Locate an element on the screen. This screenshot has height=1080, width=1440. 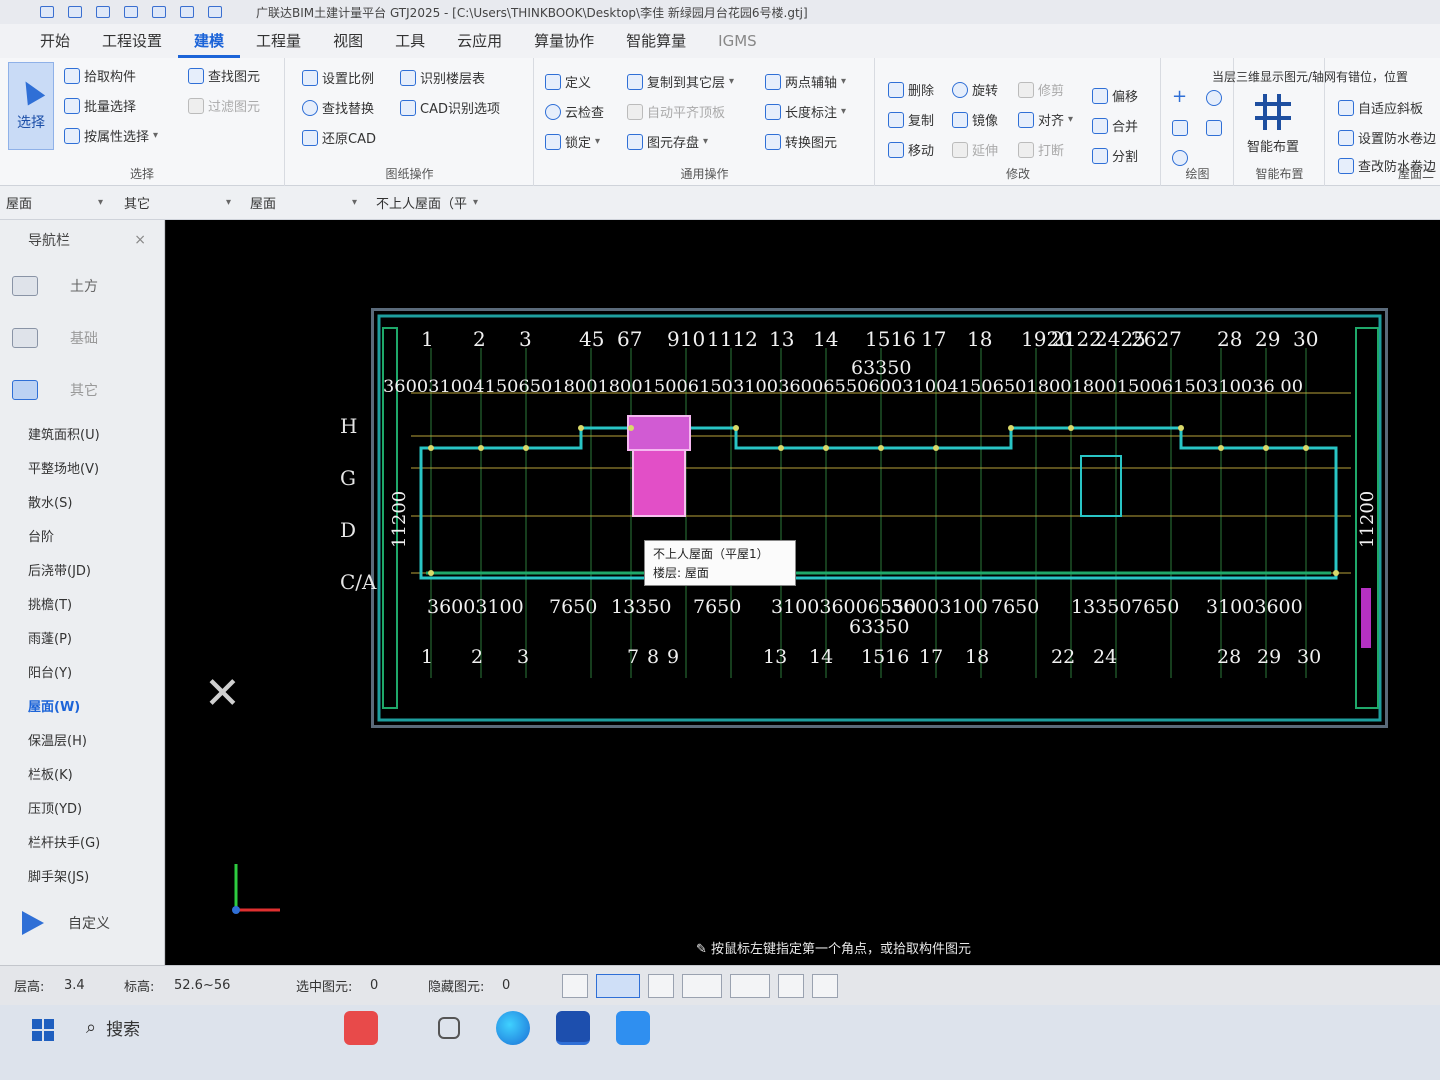
dimension-label: 7650 is located at coordinates (1155, 607).